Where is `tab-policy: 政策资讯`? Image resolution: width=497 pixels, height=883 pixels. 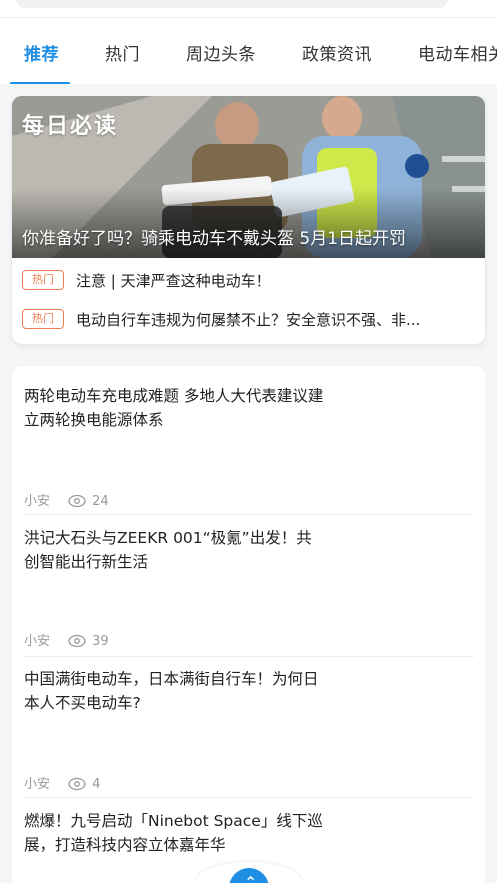
tab-policy: 政策资讯 is located at coordinates (337, 52).